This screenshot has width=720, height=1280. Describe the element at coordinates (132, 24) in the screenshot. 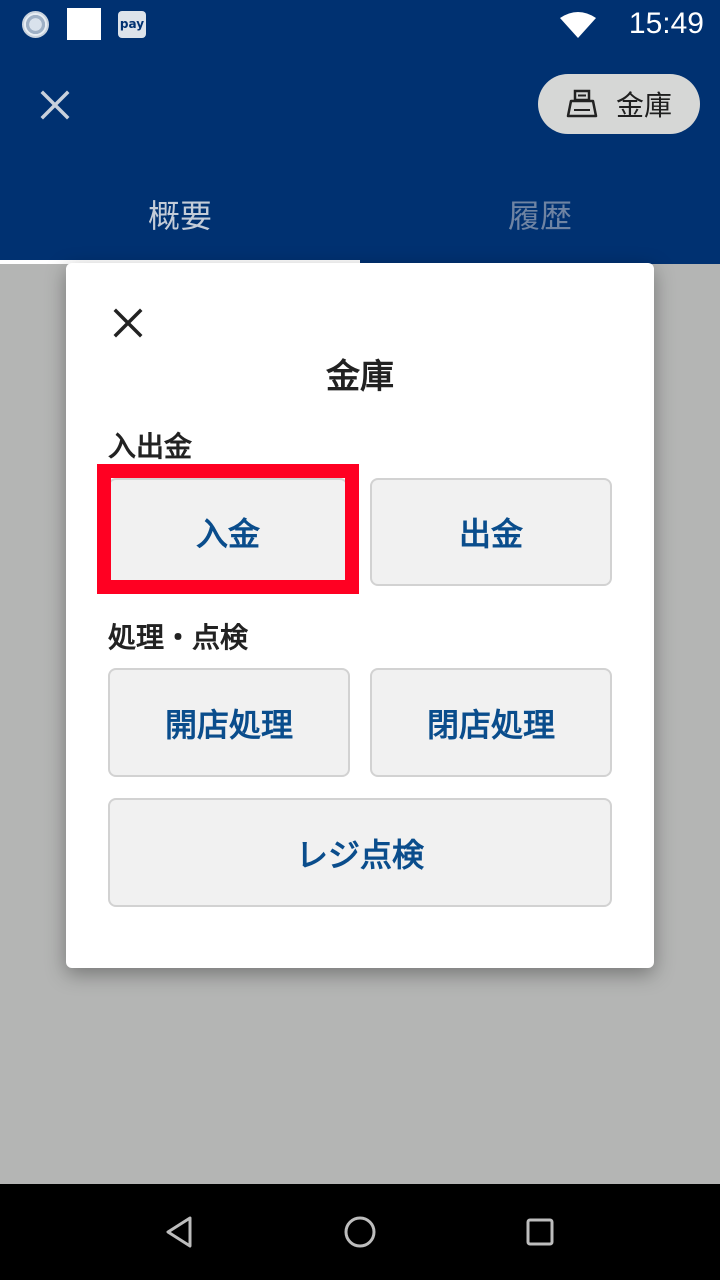

I see `pay-icon: pay` at that location.